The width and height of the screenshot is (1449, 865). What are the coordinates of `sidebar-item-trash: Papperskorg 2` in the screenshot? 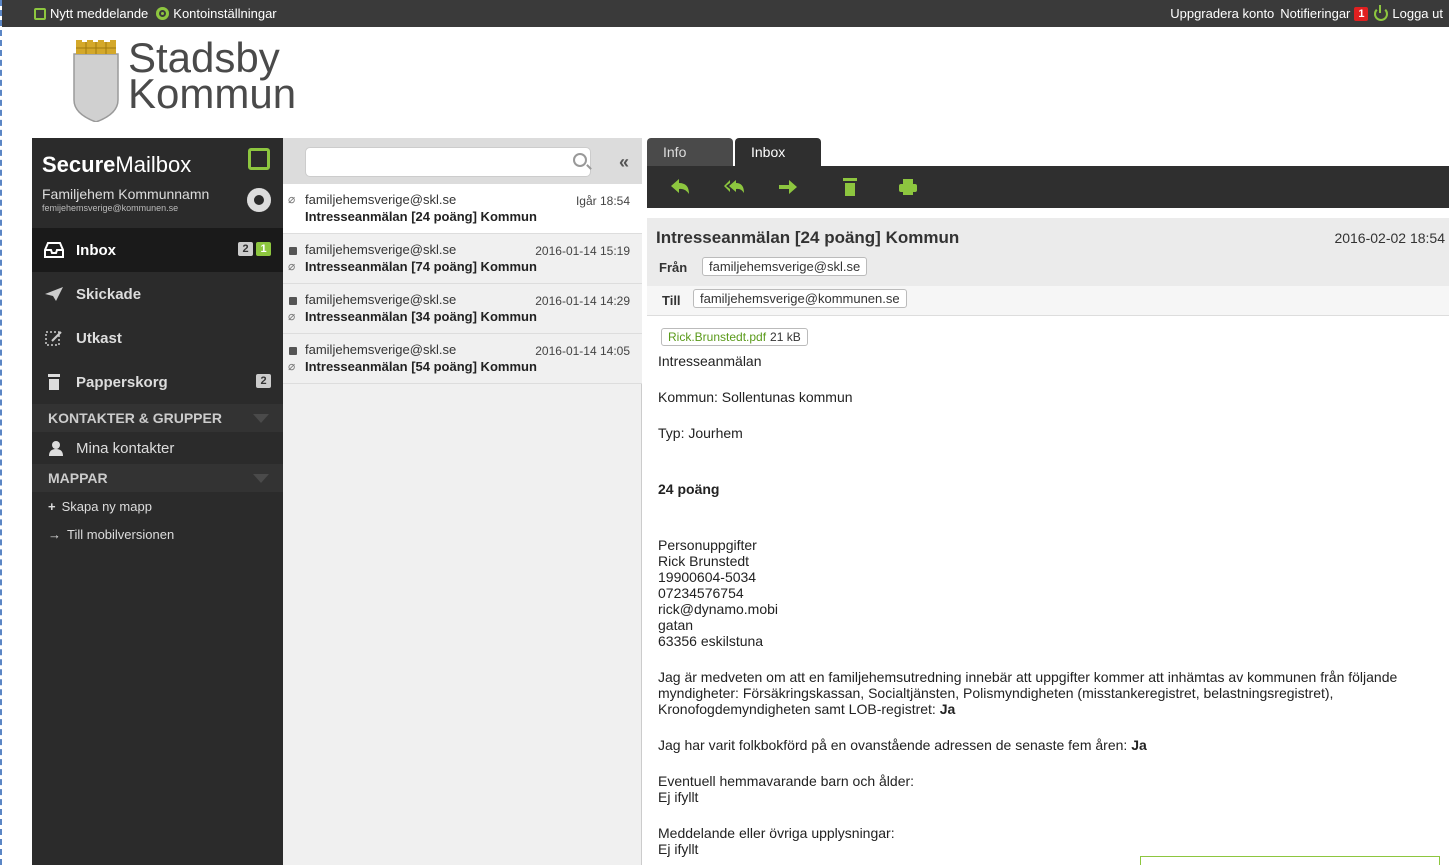 It's located at (157, 382).